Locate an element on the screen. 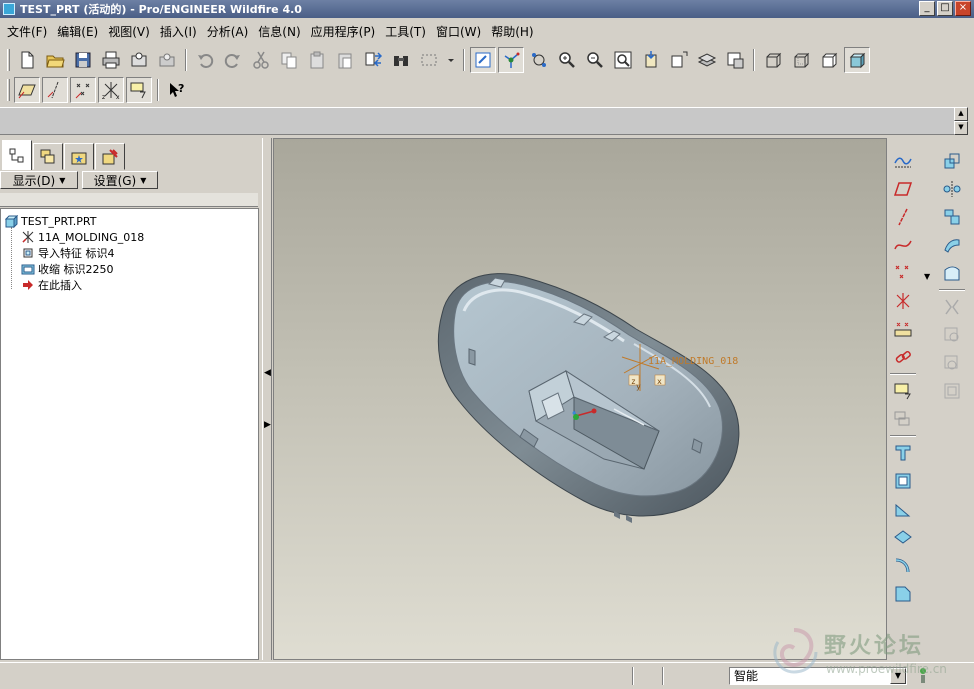  revolve-button is located at coordinates (903, 481).